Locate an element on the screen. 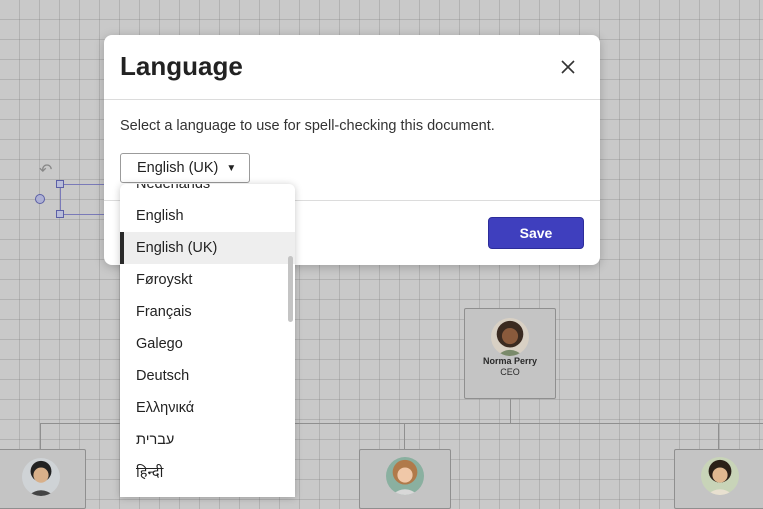 The width and height of the screenshot is (763, 509). language-option: Galego is located at coordinates (207, 344).